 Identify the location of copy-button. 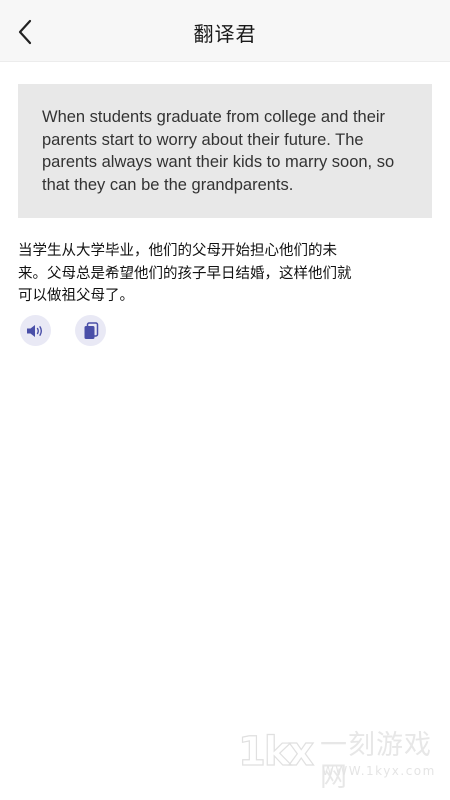
(90, 330).